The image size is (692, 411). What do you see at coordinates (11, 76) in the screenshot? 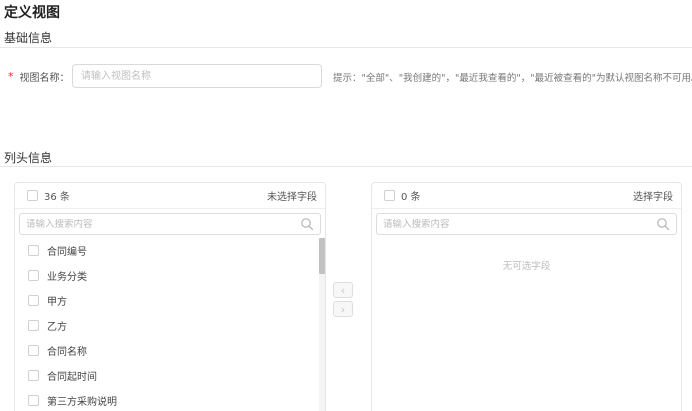
I see `required-mark: *` at bounding box center [11, 76].